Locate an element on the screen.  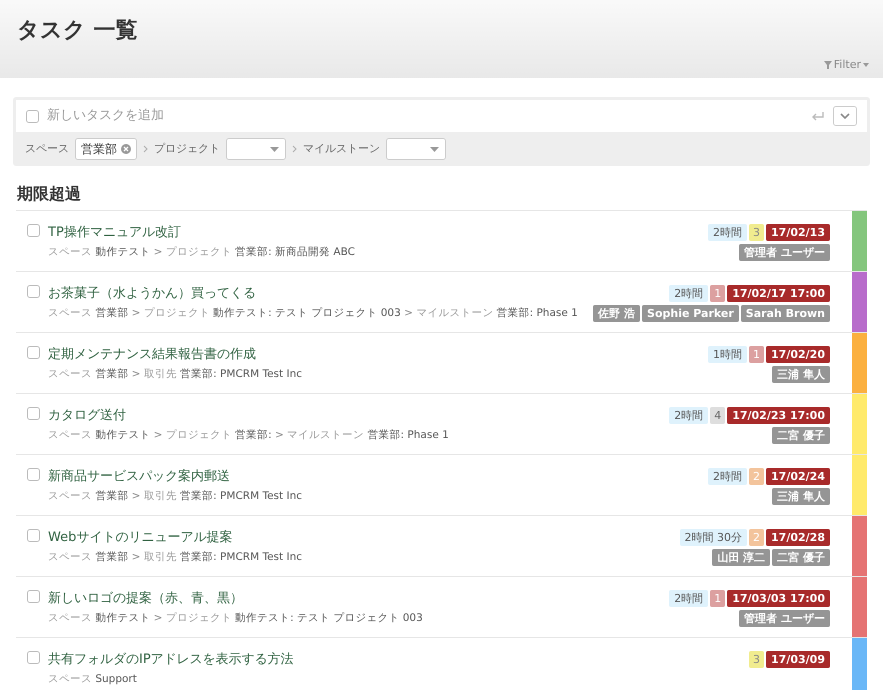
task-title: お茶菓子（水ようかん）買ってくる is located at coordinates (152, 294).